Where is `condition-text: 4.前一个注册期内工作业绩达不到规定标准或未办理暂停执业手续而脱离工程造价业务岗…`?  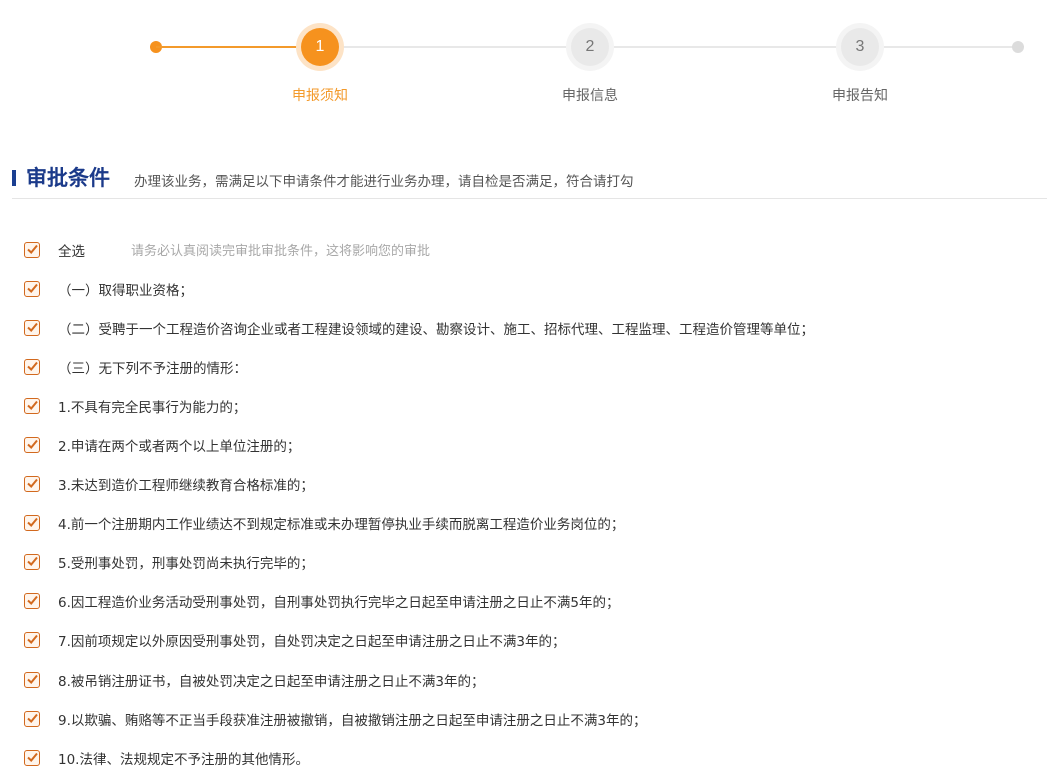
condition-text: 4.前一个注册期内工作业绩达不到规定标准或未办理暂停执业手续而脱离工程造价业务岗… is located at coordinates (341, 525).